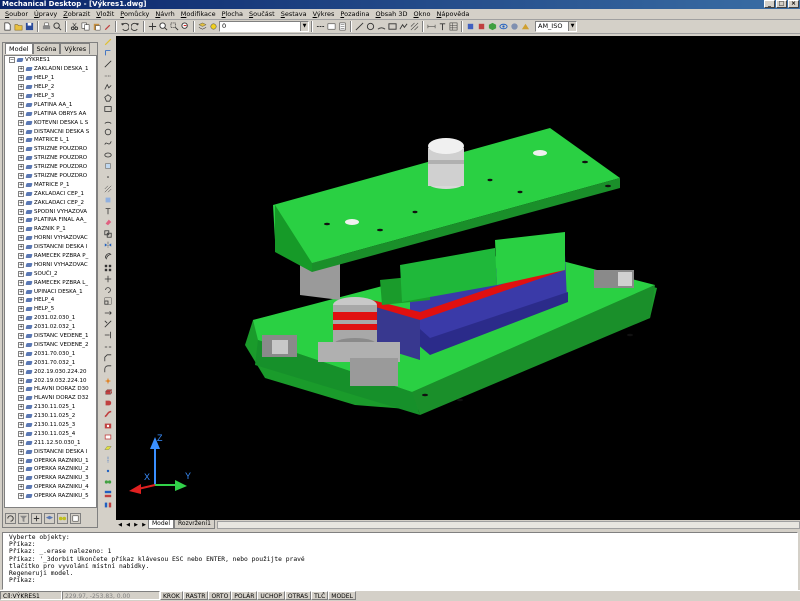  I want to click on menu-navrh: Návrh, so click(164, 14).